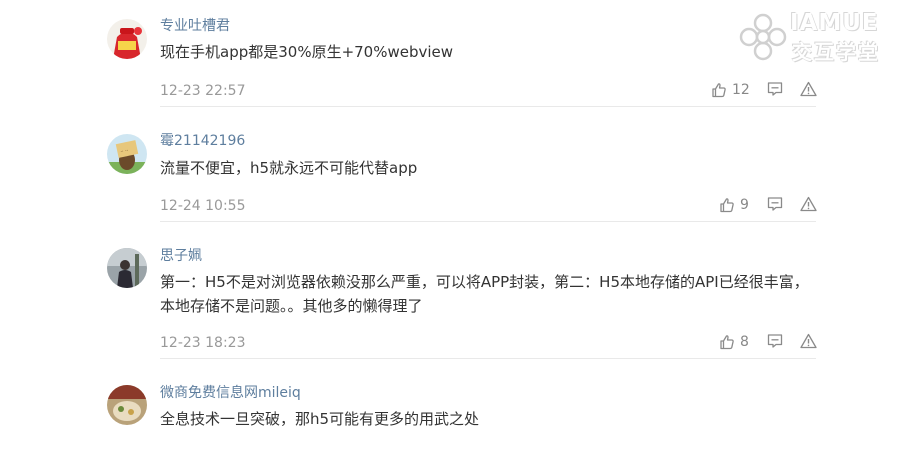  I want to click on comment-time: 12-24 10:55, so click(203, 206).